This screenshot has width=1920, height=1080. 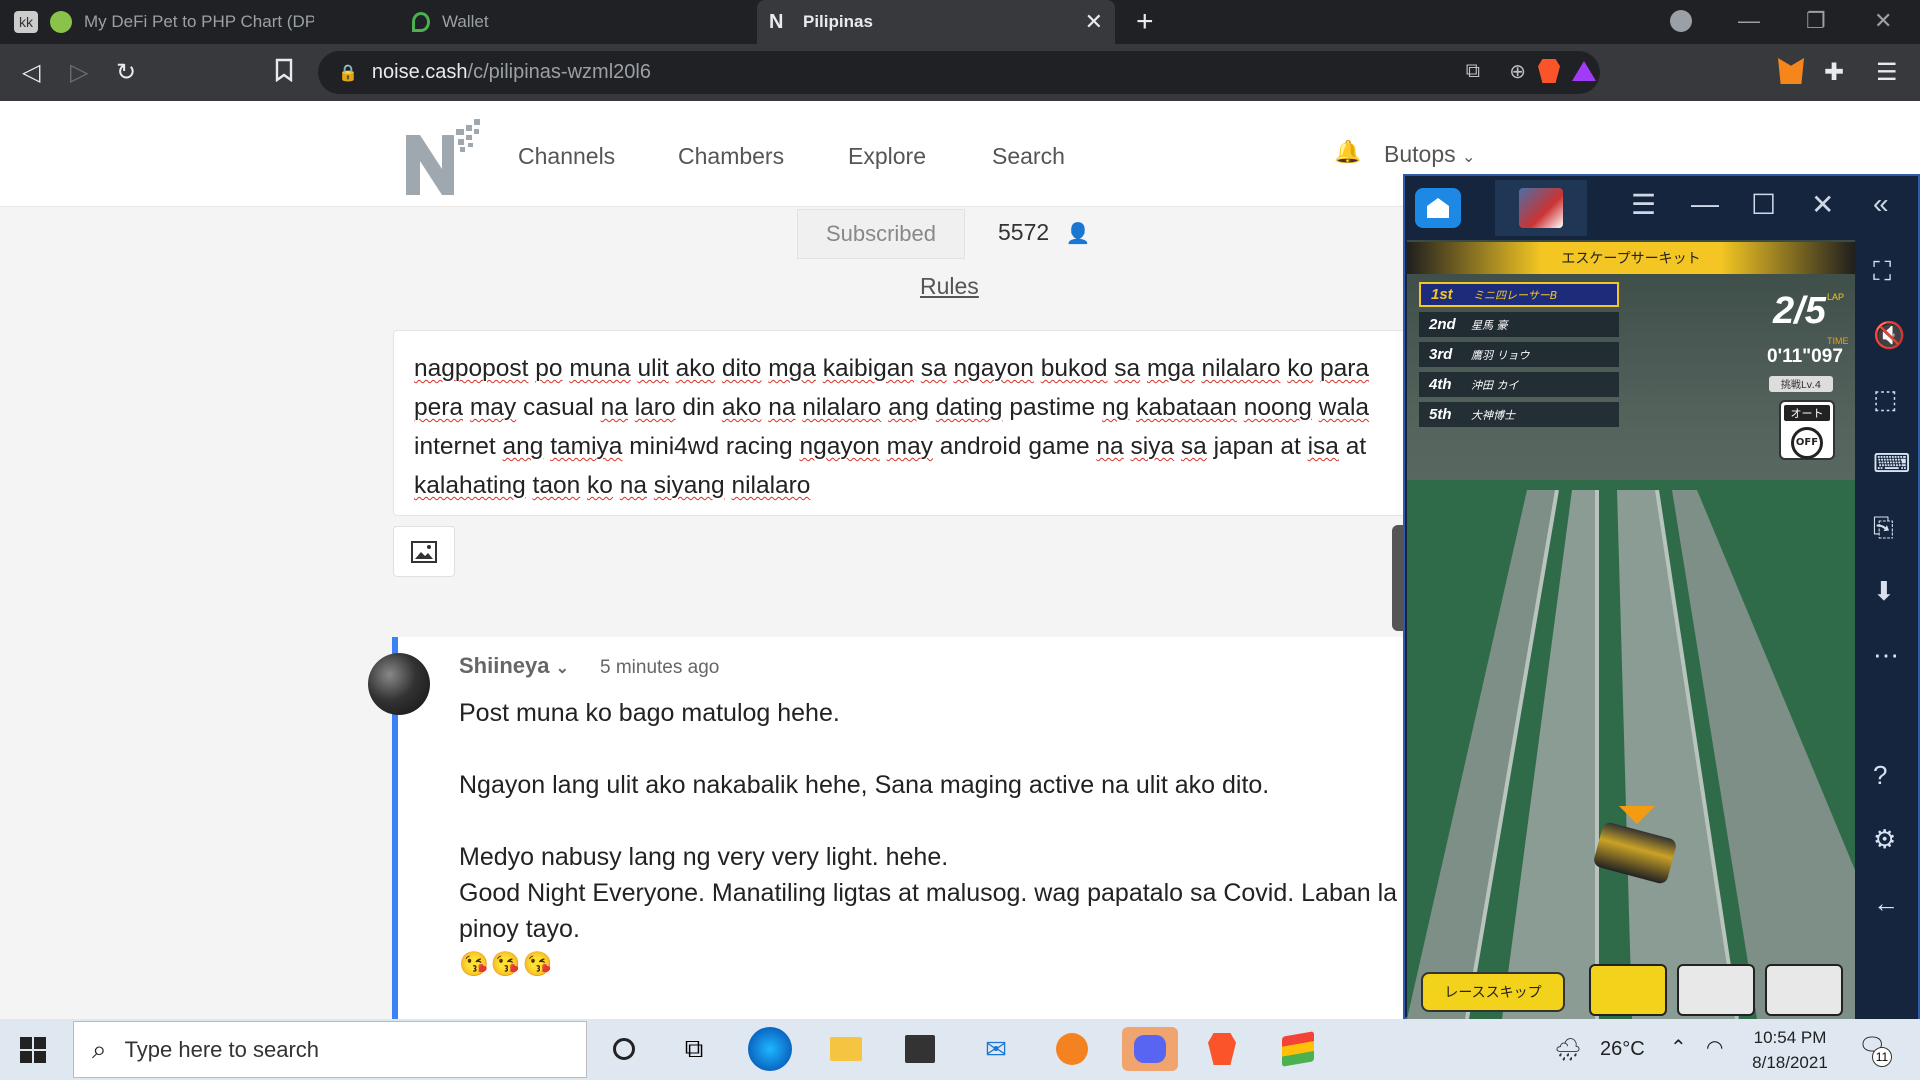 I want to click on brave-shields-icon, so click(x=1549, y=71).